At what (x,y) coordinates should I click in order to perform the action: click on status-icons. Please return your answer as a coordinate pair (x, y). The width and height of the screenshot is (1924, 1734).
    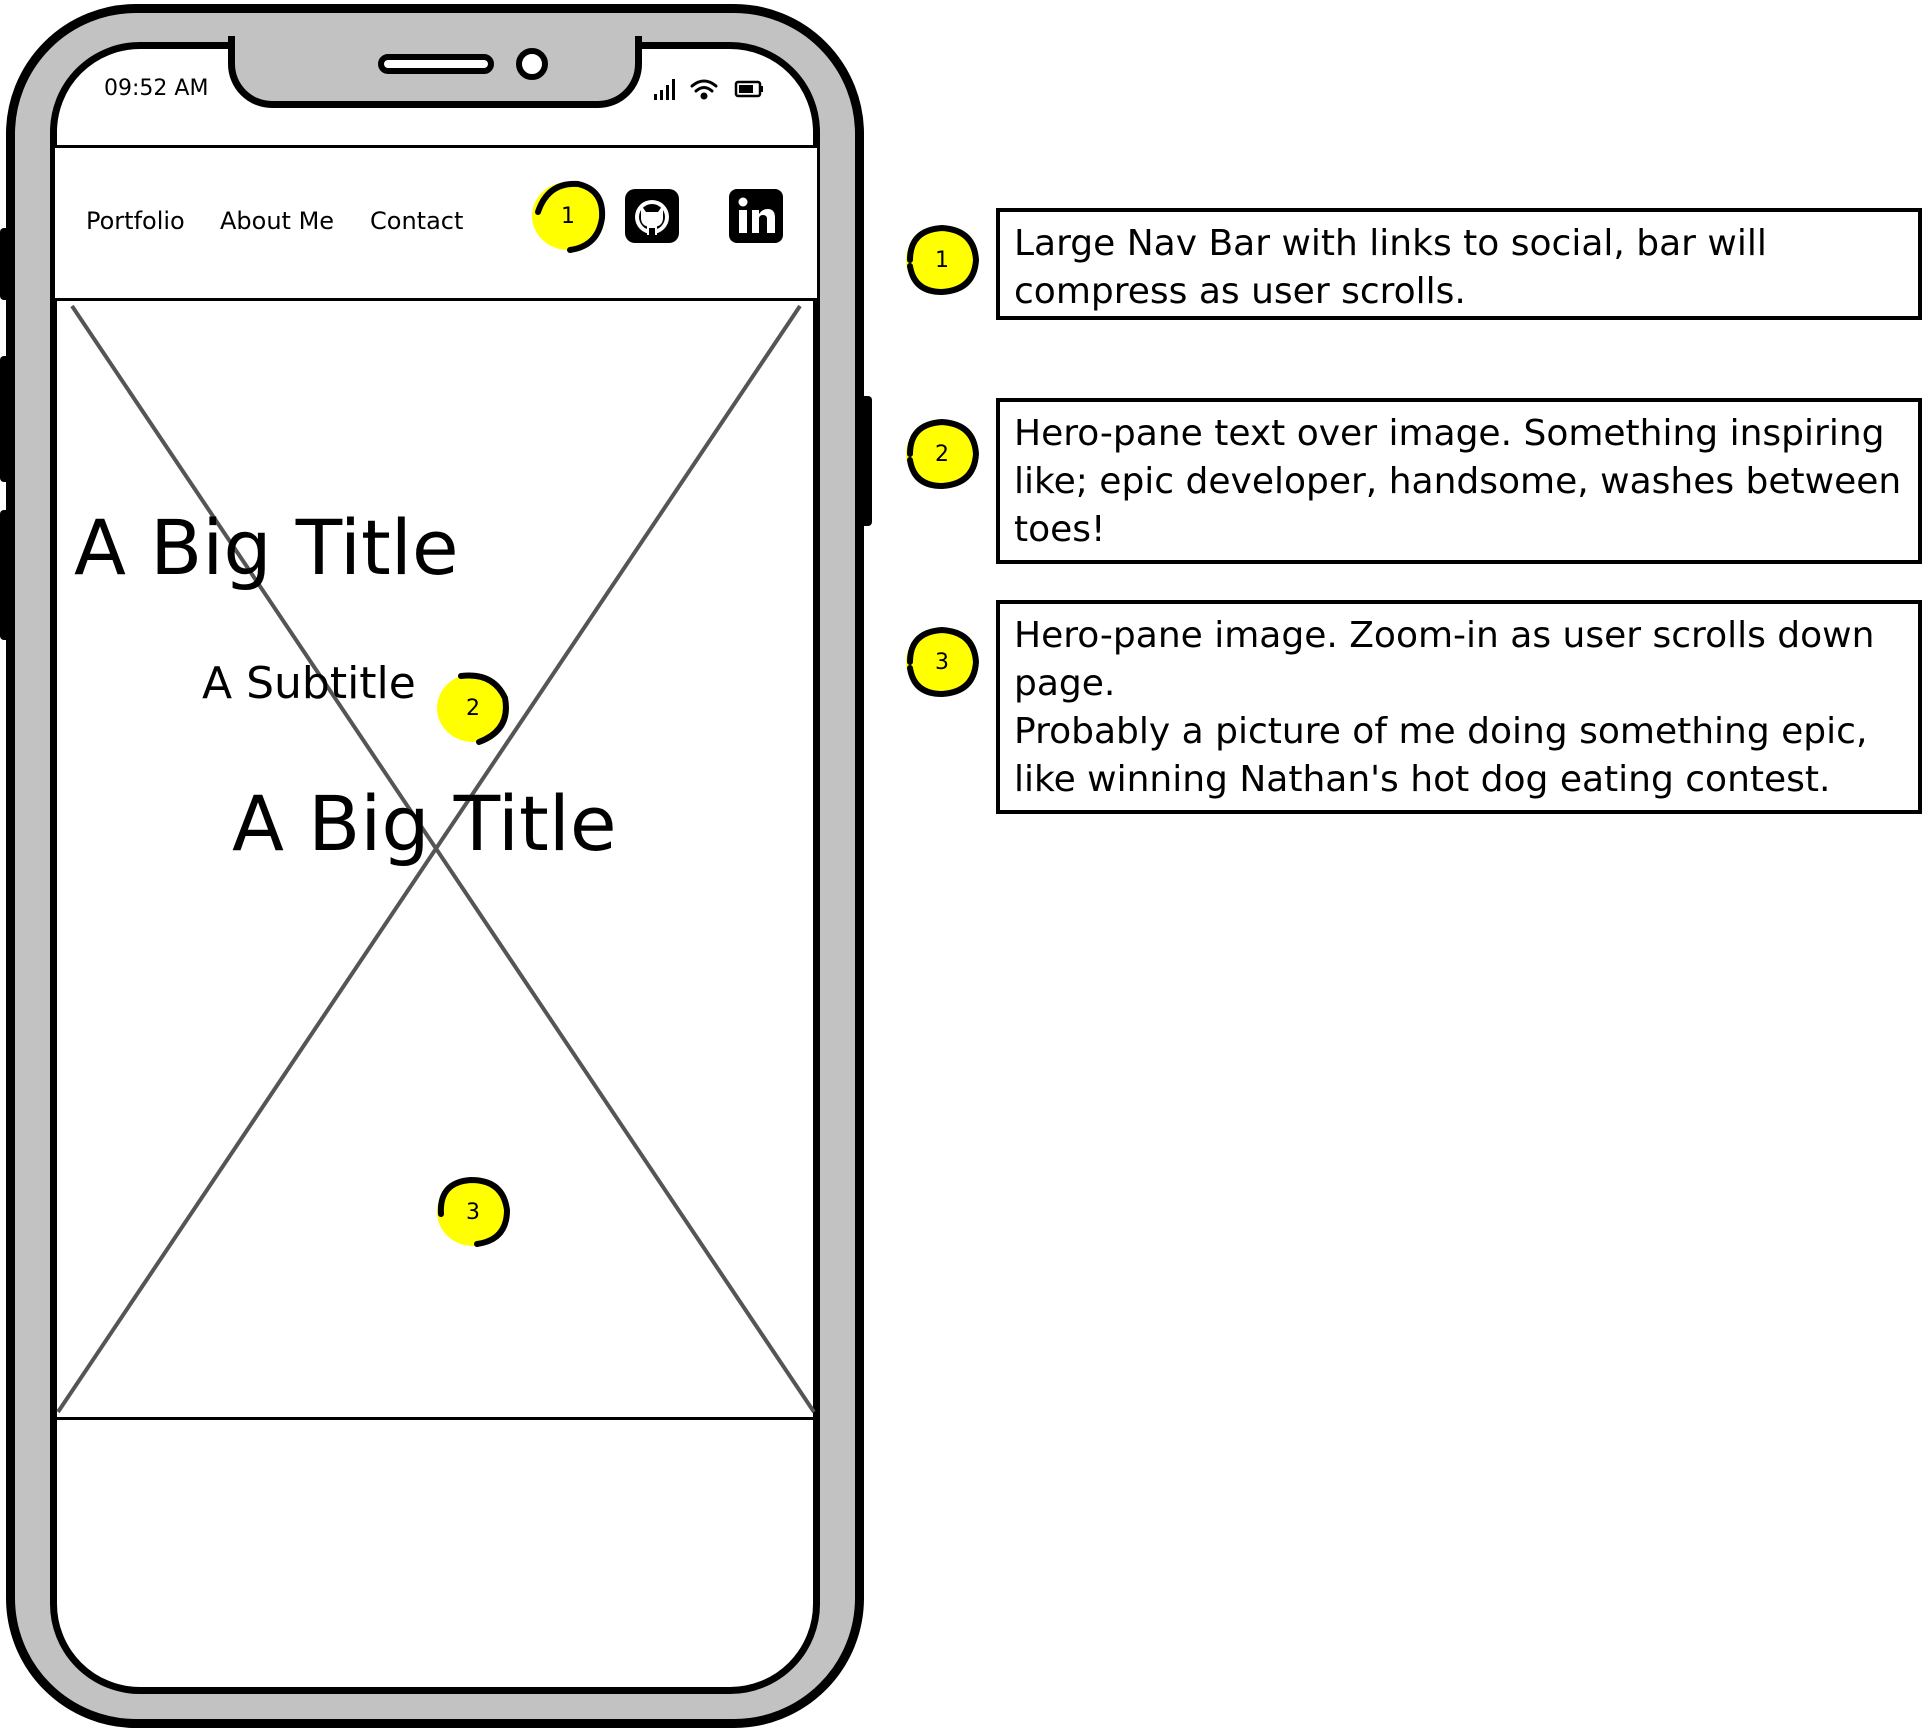
    Looking at the image, I should click on (708, 89).